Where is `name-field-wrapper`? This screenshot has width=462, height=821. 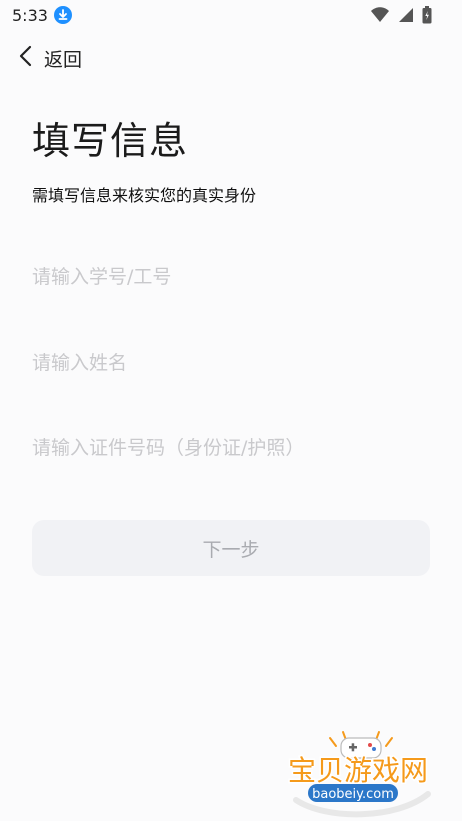 name-field-wrapper is located at coordinates (231, 363).